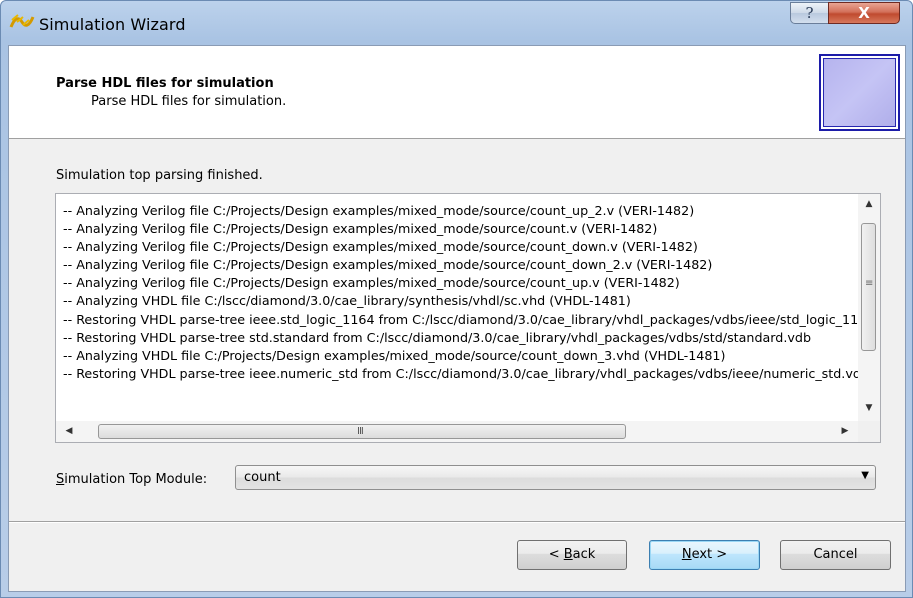 The image size is (913, 598). I want to click on close-button: X, so click(864, 13).